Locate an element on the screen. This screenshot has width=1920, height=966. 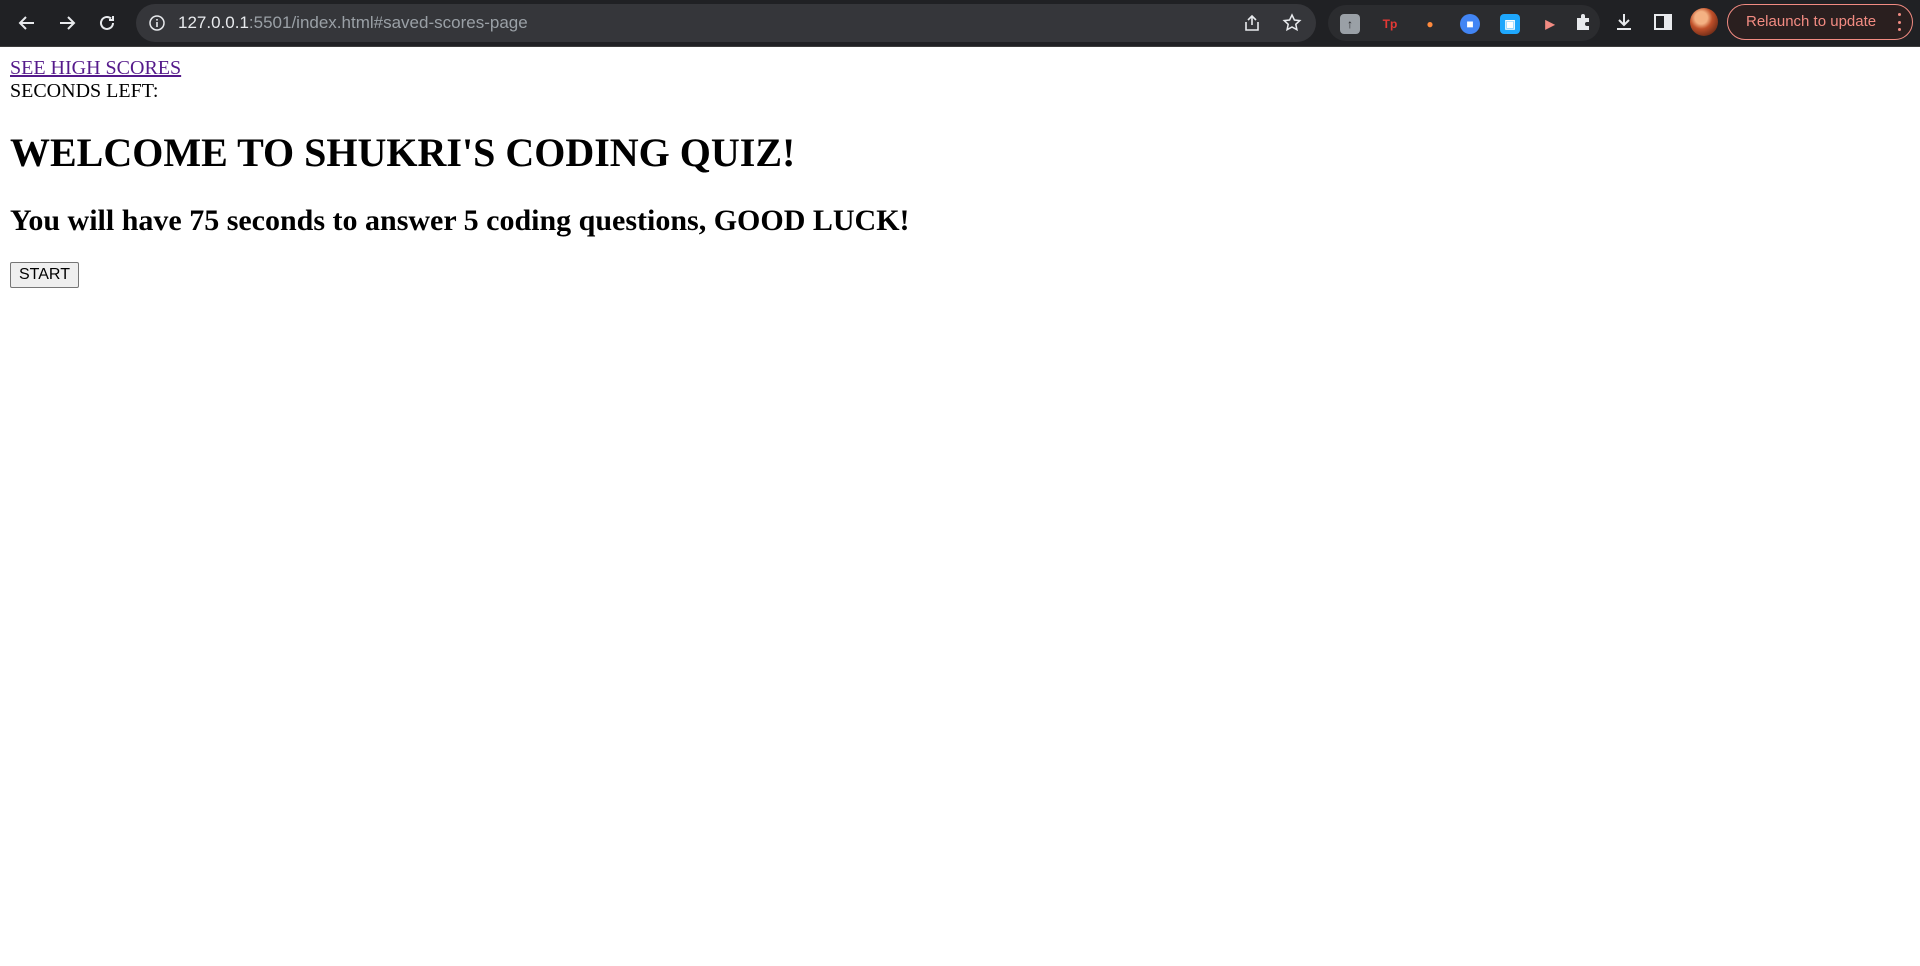
extension-icon-6: ▶ is located at coordinates (1550, 24).